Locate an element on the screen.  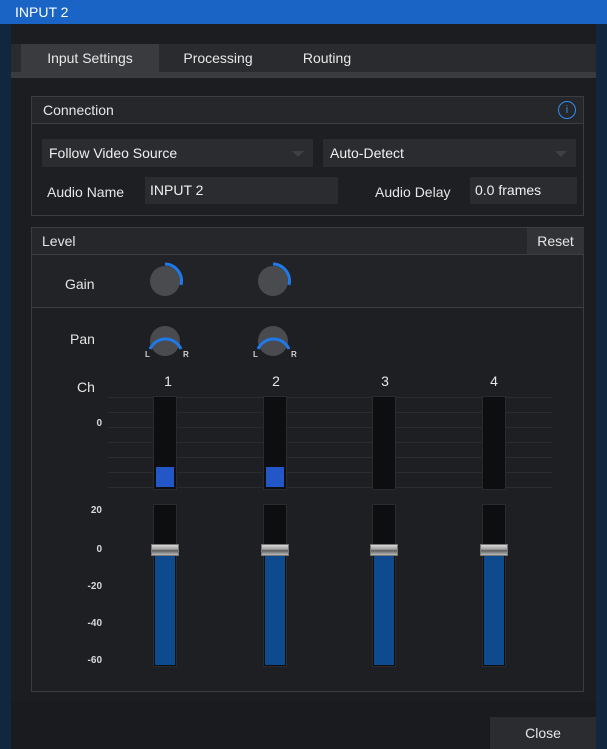
pan-right-label-1: R is located at coordinates (186, 354).